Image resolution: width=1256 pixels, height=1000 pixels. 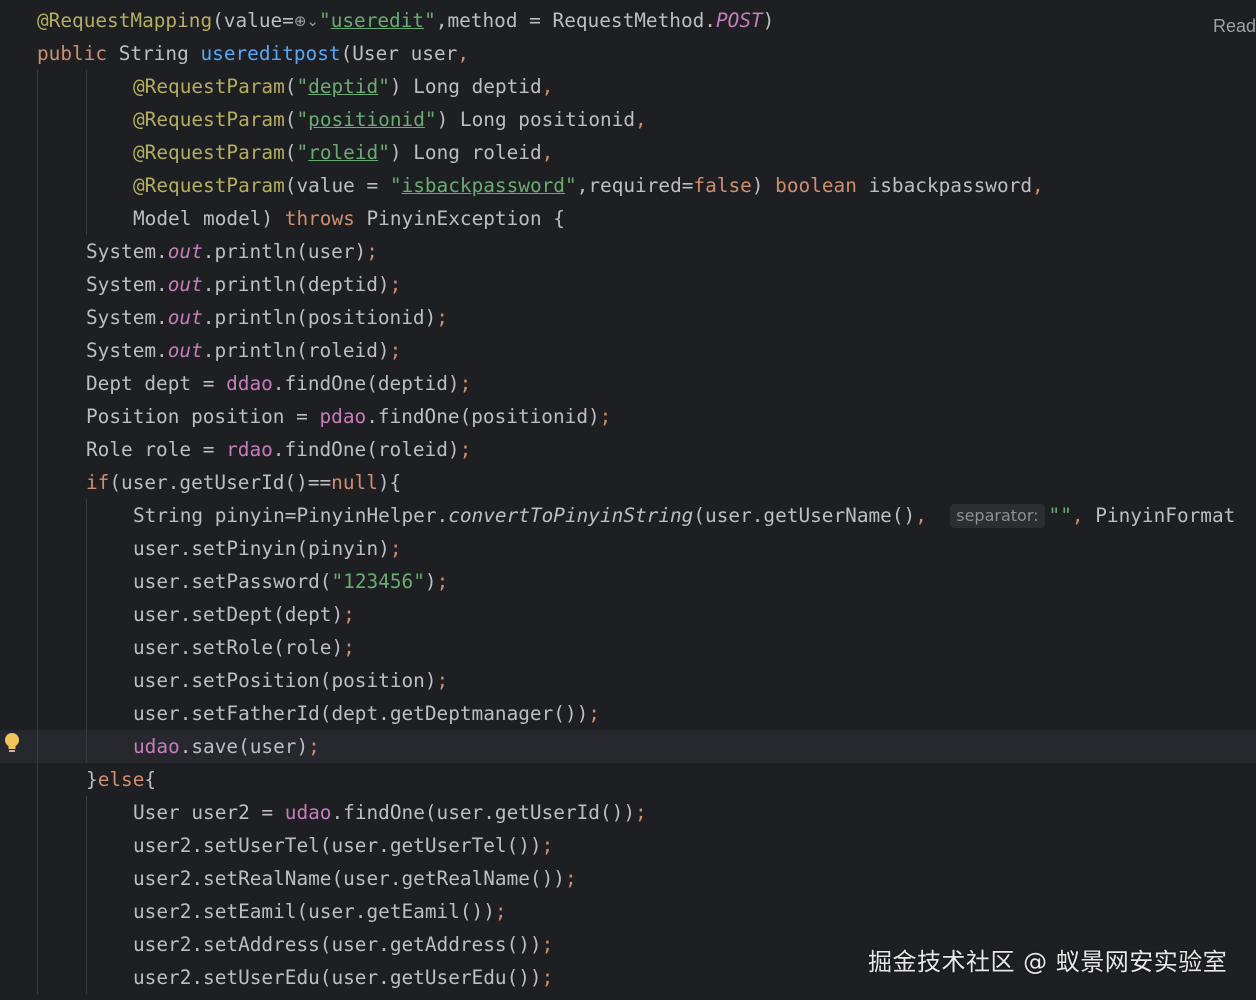 What do you see at coordinates (575, 20) in the screenshot?
I see `code-token: ,method = RequestMethod.` at bounding box center [575, 20].